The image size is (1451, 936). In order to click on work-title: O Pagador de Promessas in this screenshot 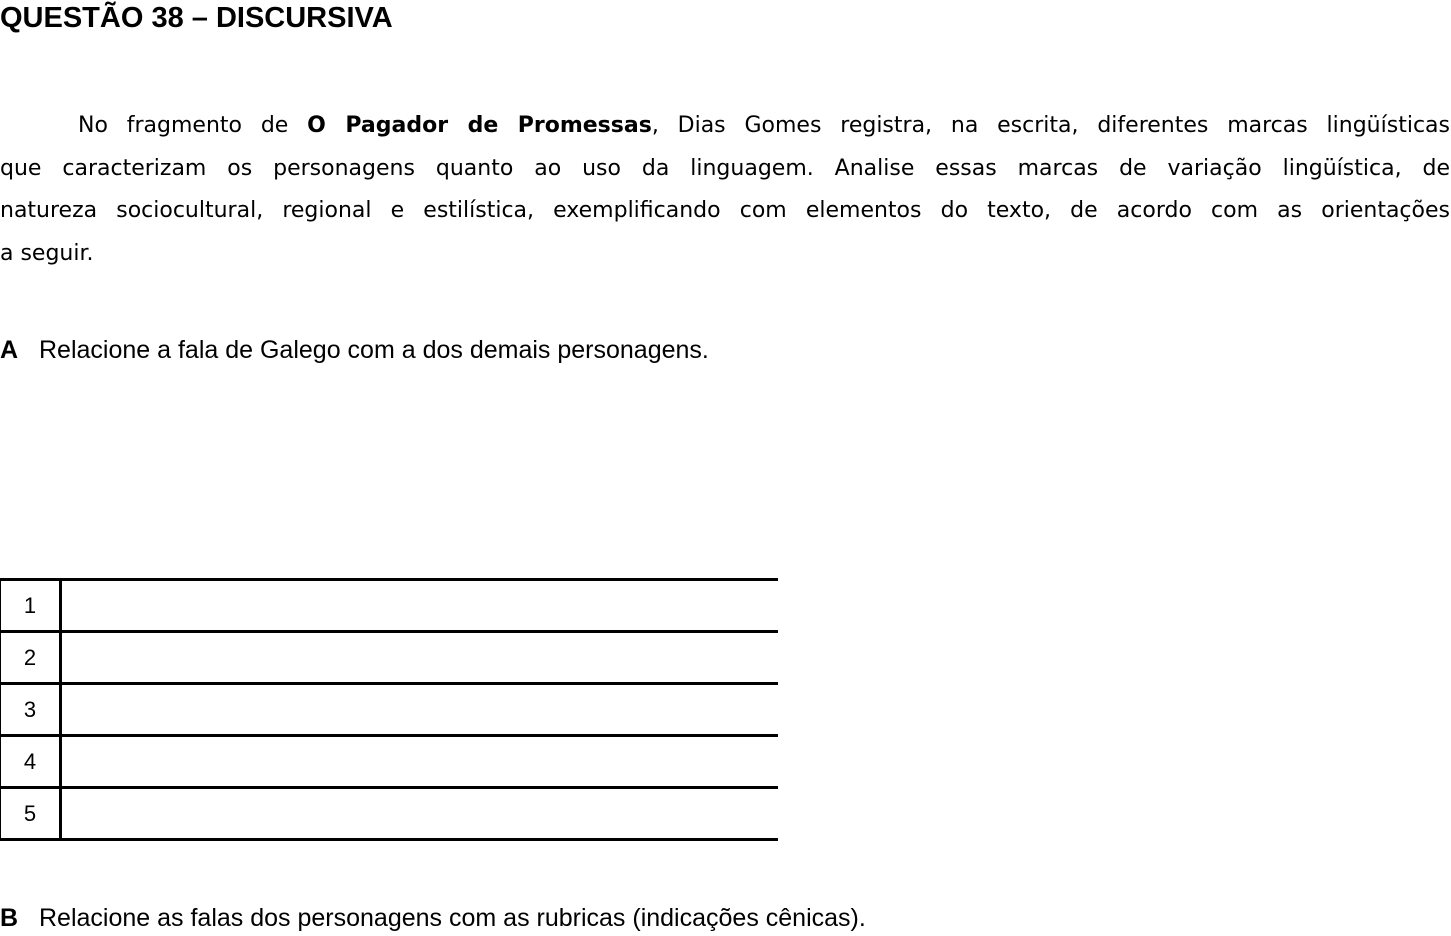, I will do `click(479, 125)`.